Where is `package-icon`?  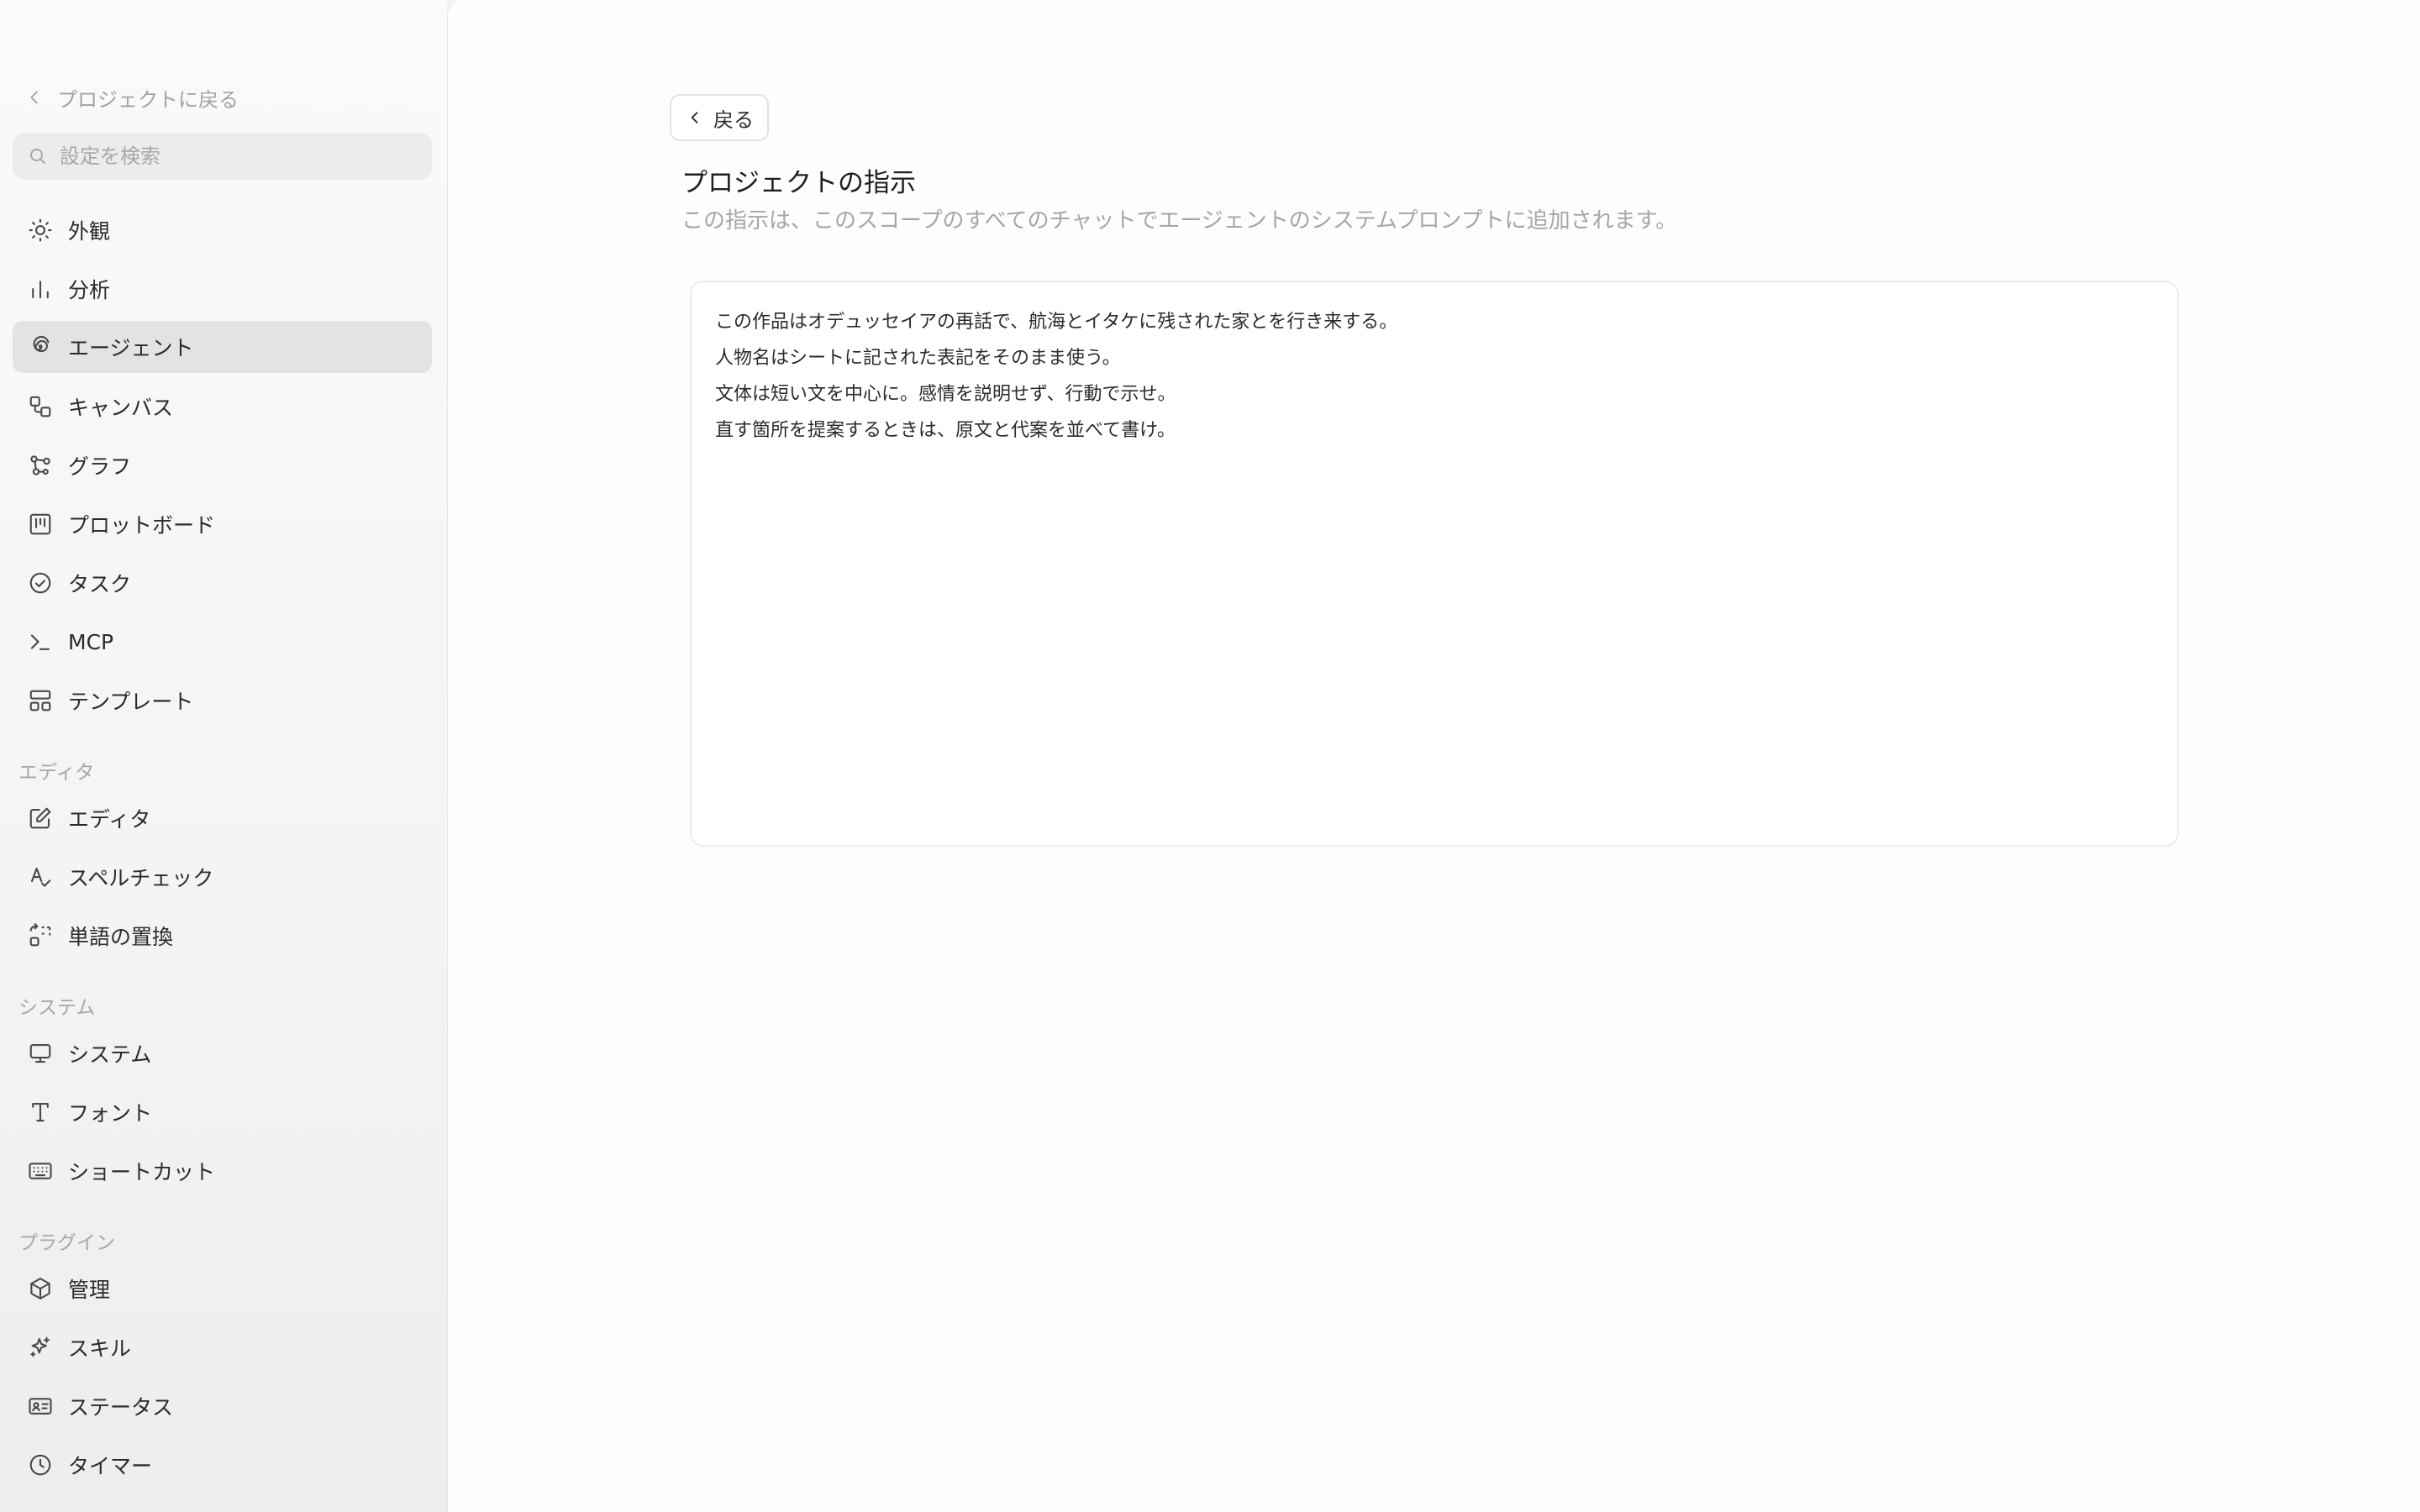
package-icon is located at coordinates (40, 1288).